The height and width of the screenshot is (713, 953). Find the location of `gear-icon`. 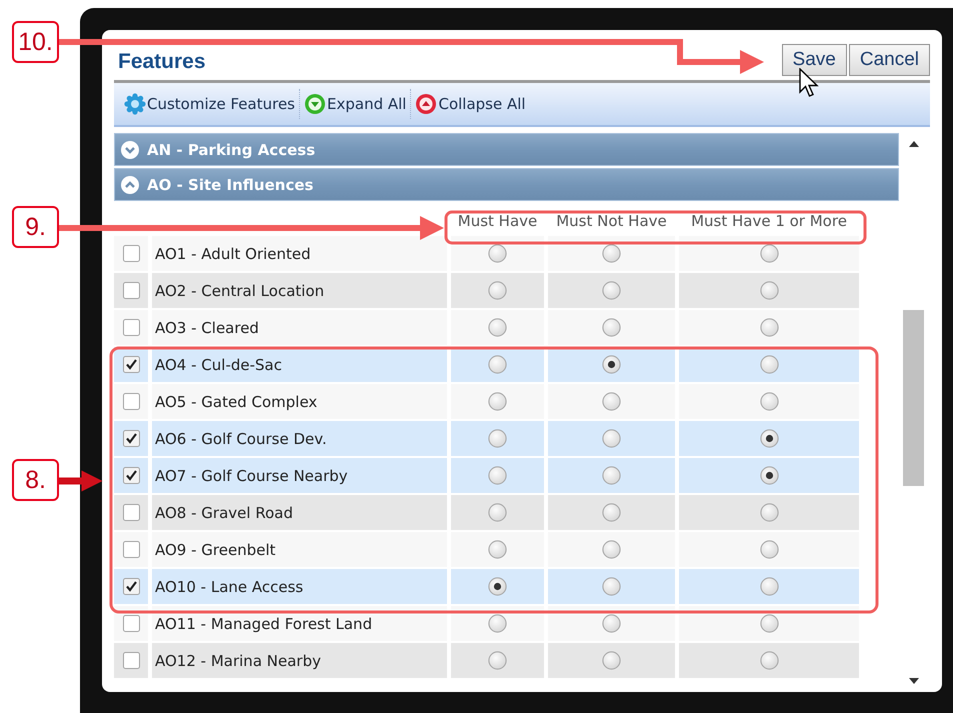

gear-icon is located at coordinates (135, 104).